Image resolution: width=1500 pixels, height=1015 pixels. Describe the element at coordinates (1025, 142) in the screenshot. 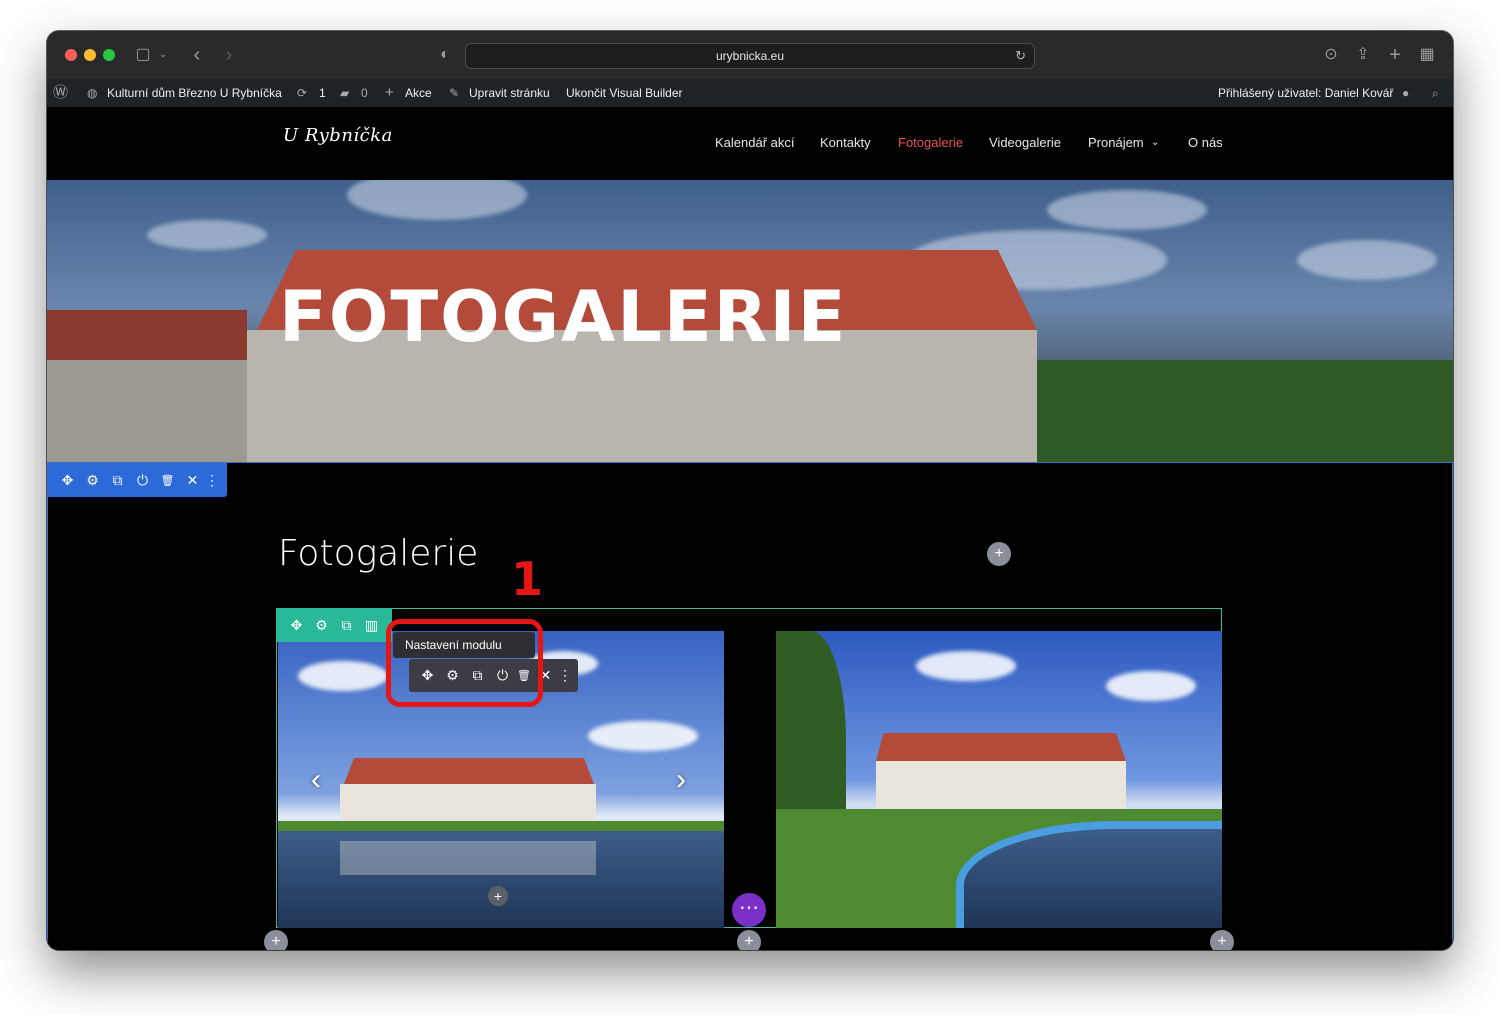

I see `nav-item-videogalerie: Videogalerie` at that location.